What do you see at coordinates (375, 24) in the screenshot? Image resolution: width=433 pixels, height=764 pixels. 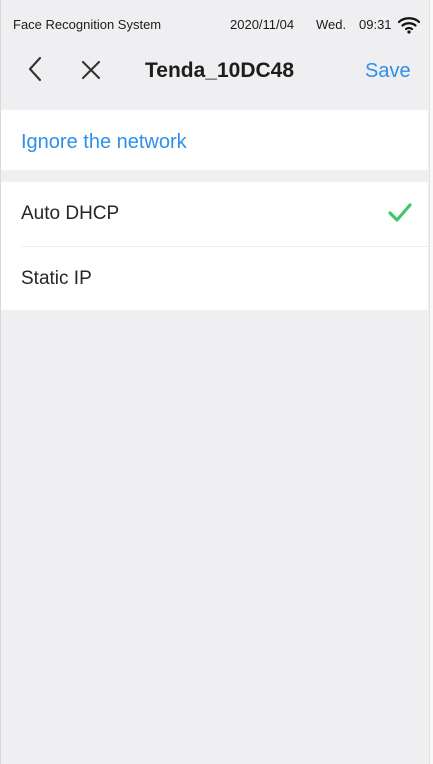 I see `status-time: 09:31` at bounding box center [375, 24].